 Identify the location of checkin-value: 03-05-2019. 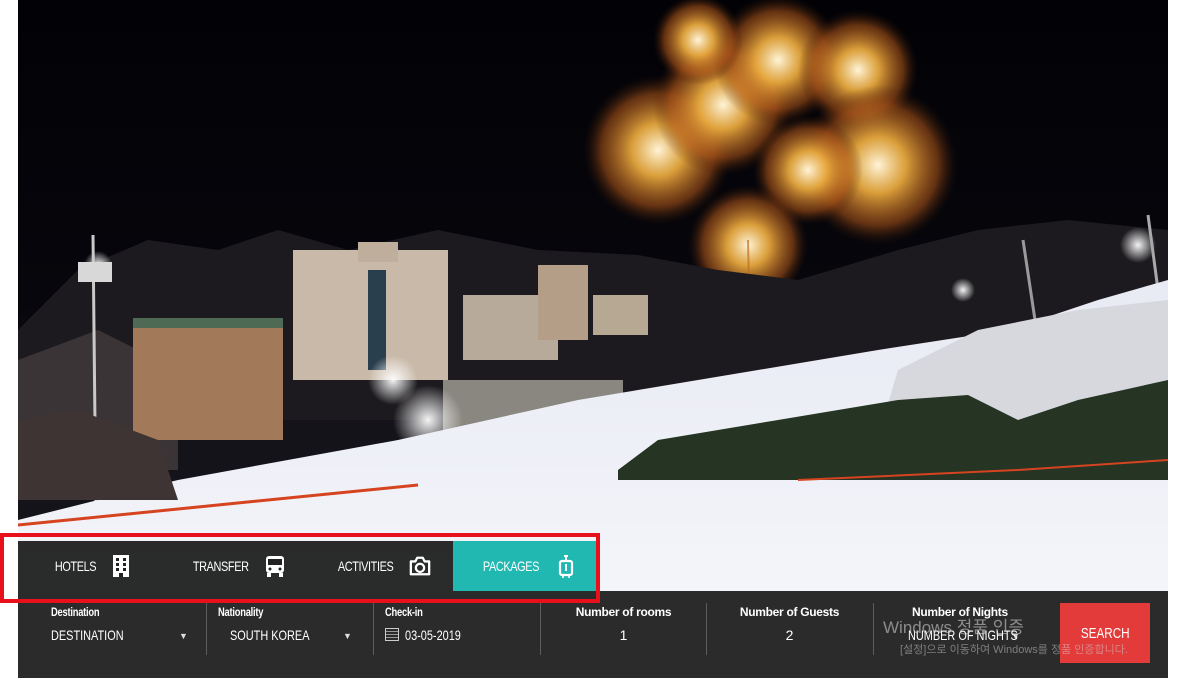
(431, 635).